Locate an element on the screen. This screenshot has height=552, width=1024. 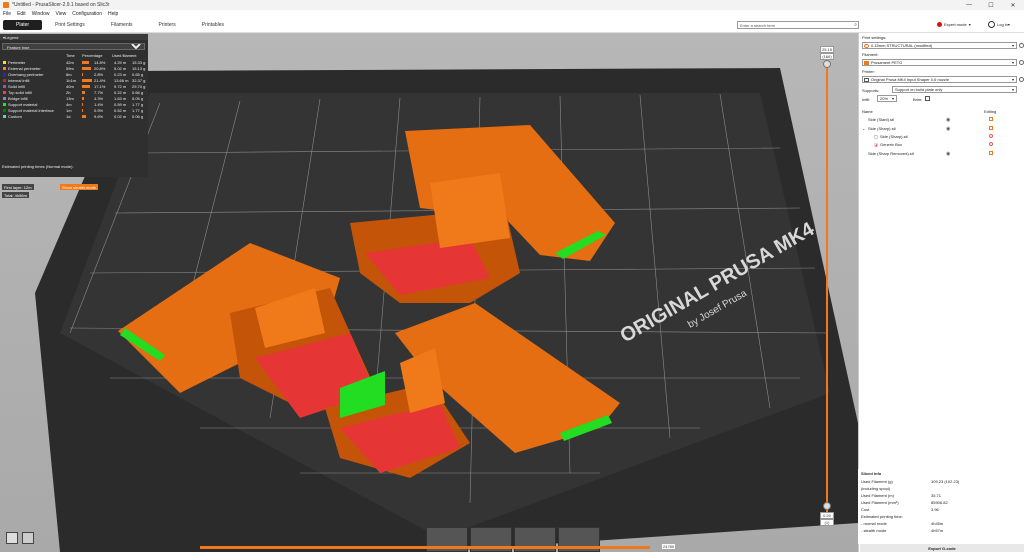
filament-label: Filament: is located at coordinates (870, 54).